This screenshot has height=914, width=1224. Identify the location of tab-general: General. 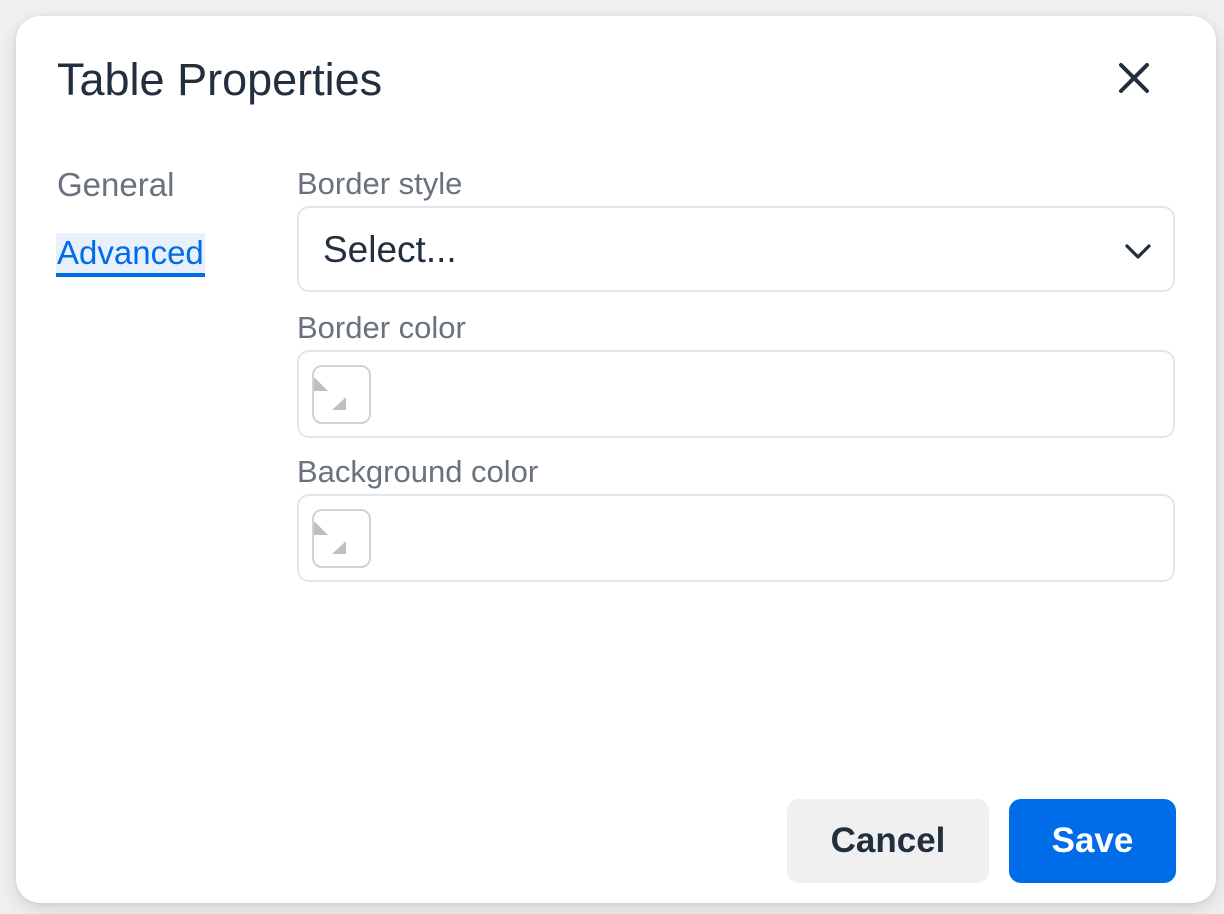
(115, 185).